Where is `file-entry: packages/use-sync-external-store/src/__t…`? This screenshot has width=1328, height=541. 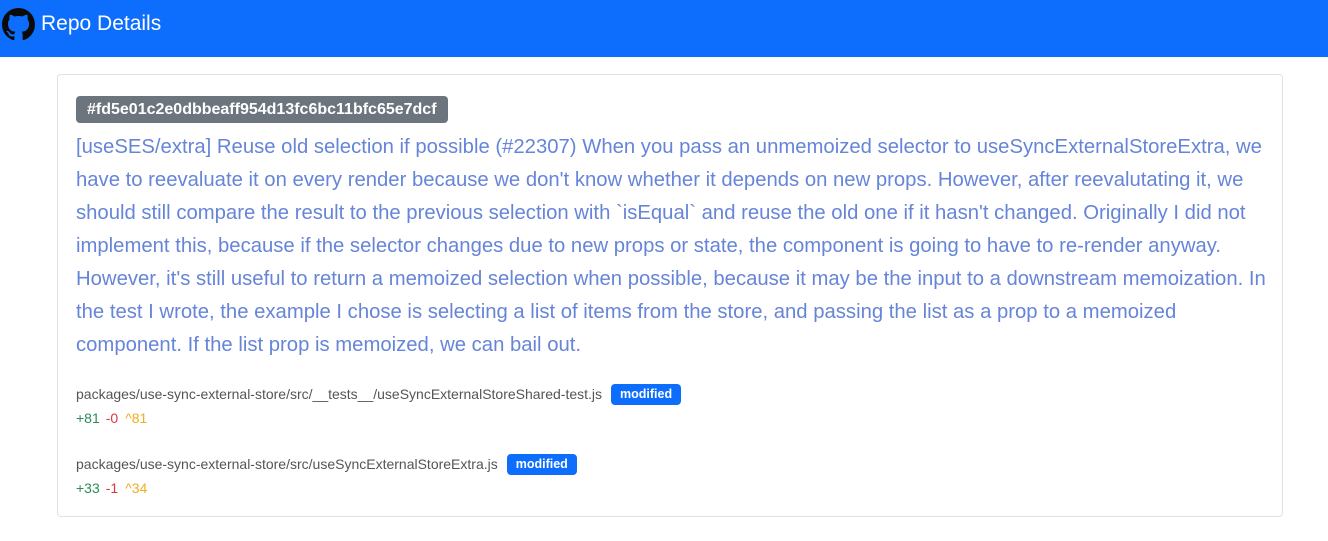 file-entry: packages/use-sync-external-store/src/__t… is located at coordinates (379, 404).